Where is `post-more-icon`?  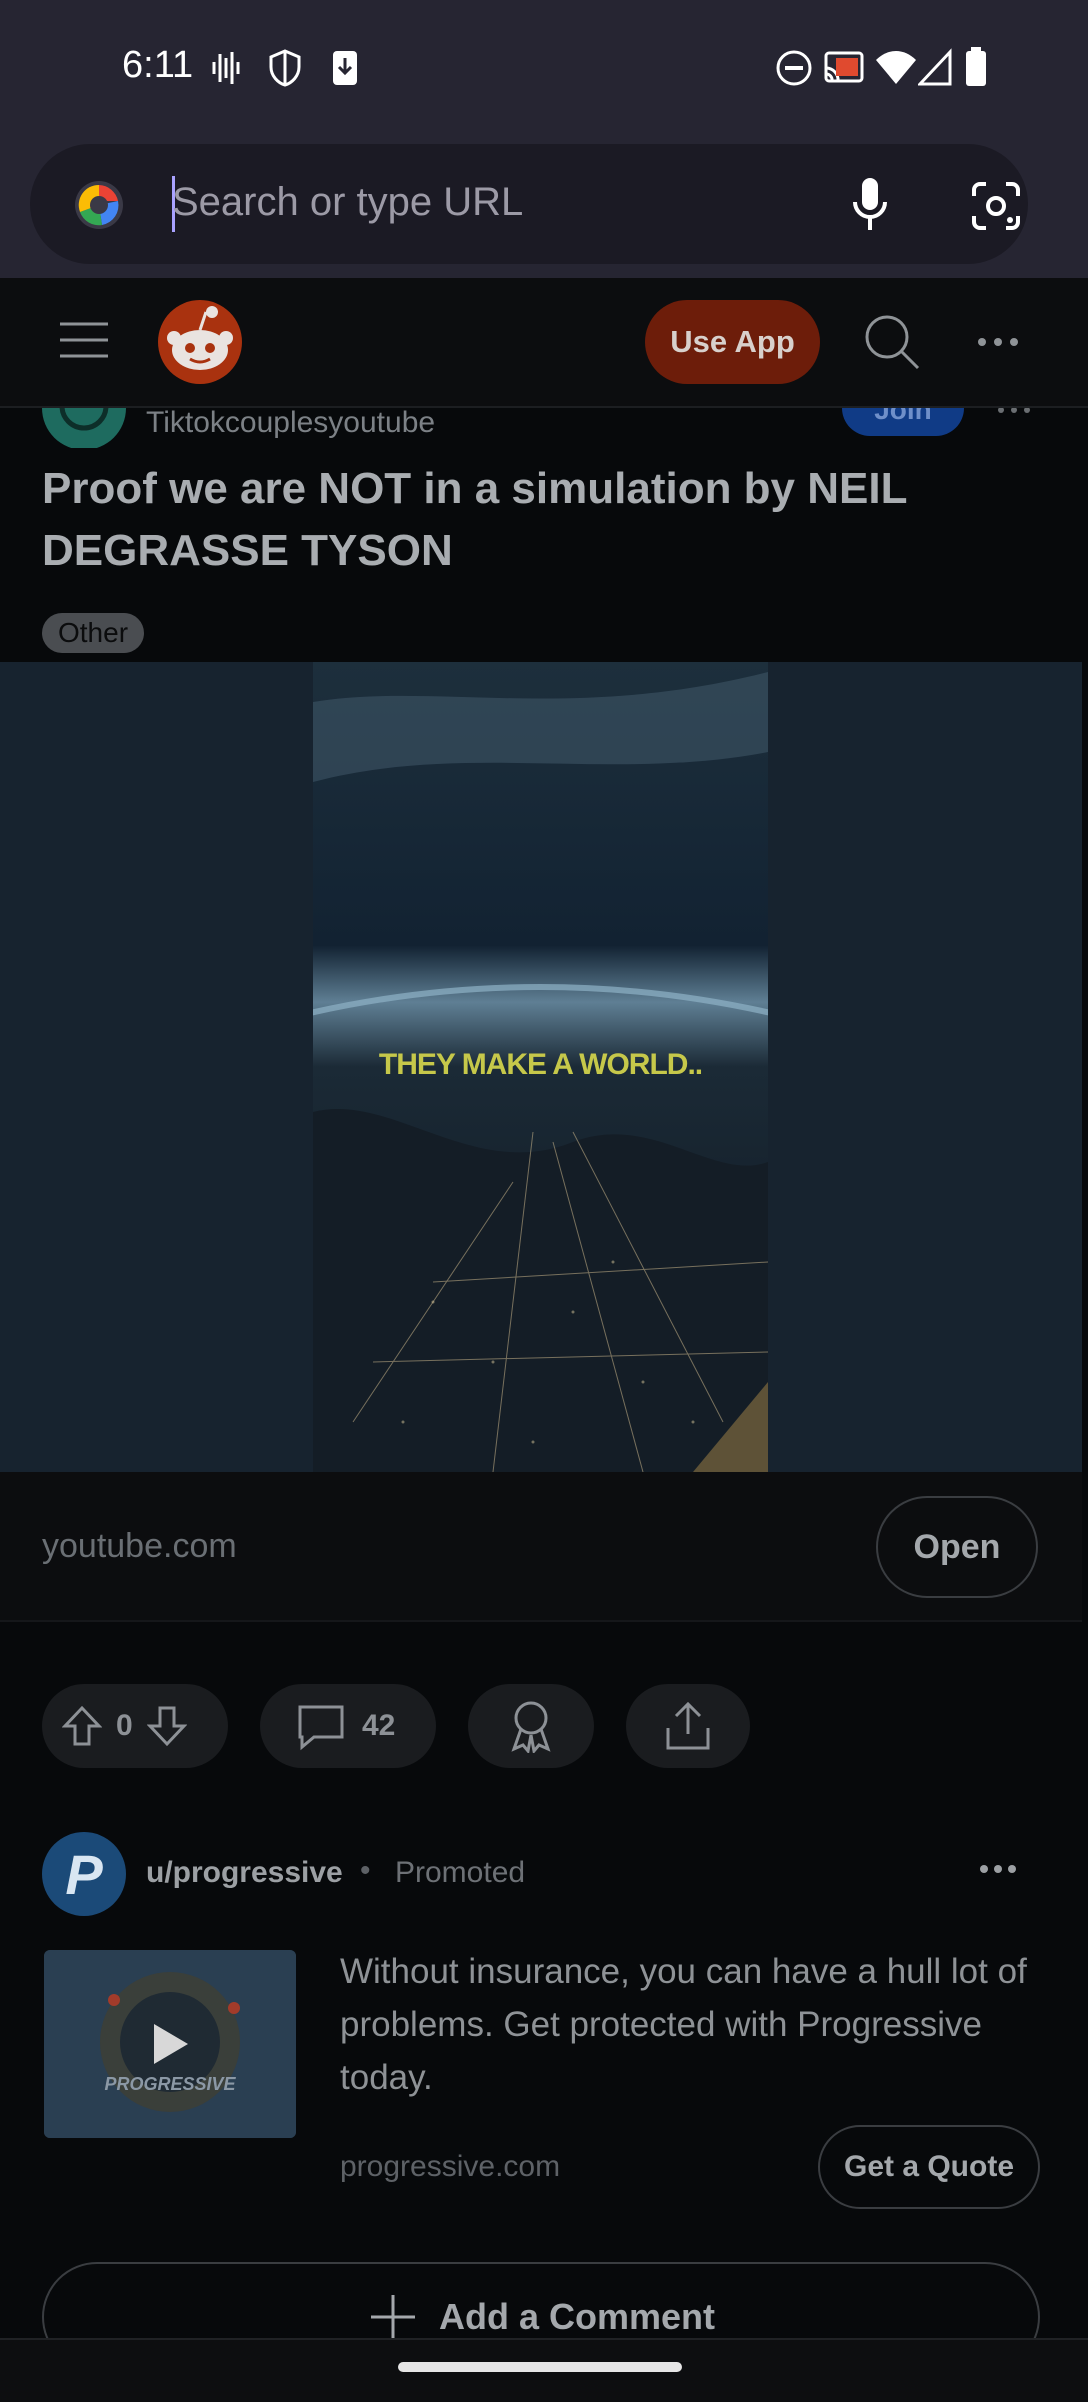
post-more-icon is located at coordinates (1014, 412).